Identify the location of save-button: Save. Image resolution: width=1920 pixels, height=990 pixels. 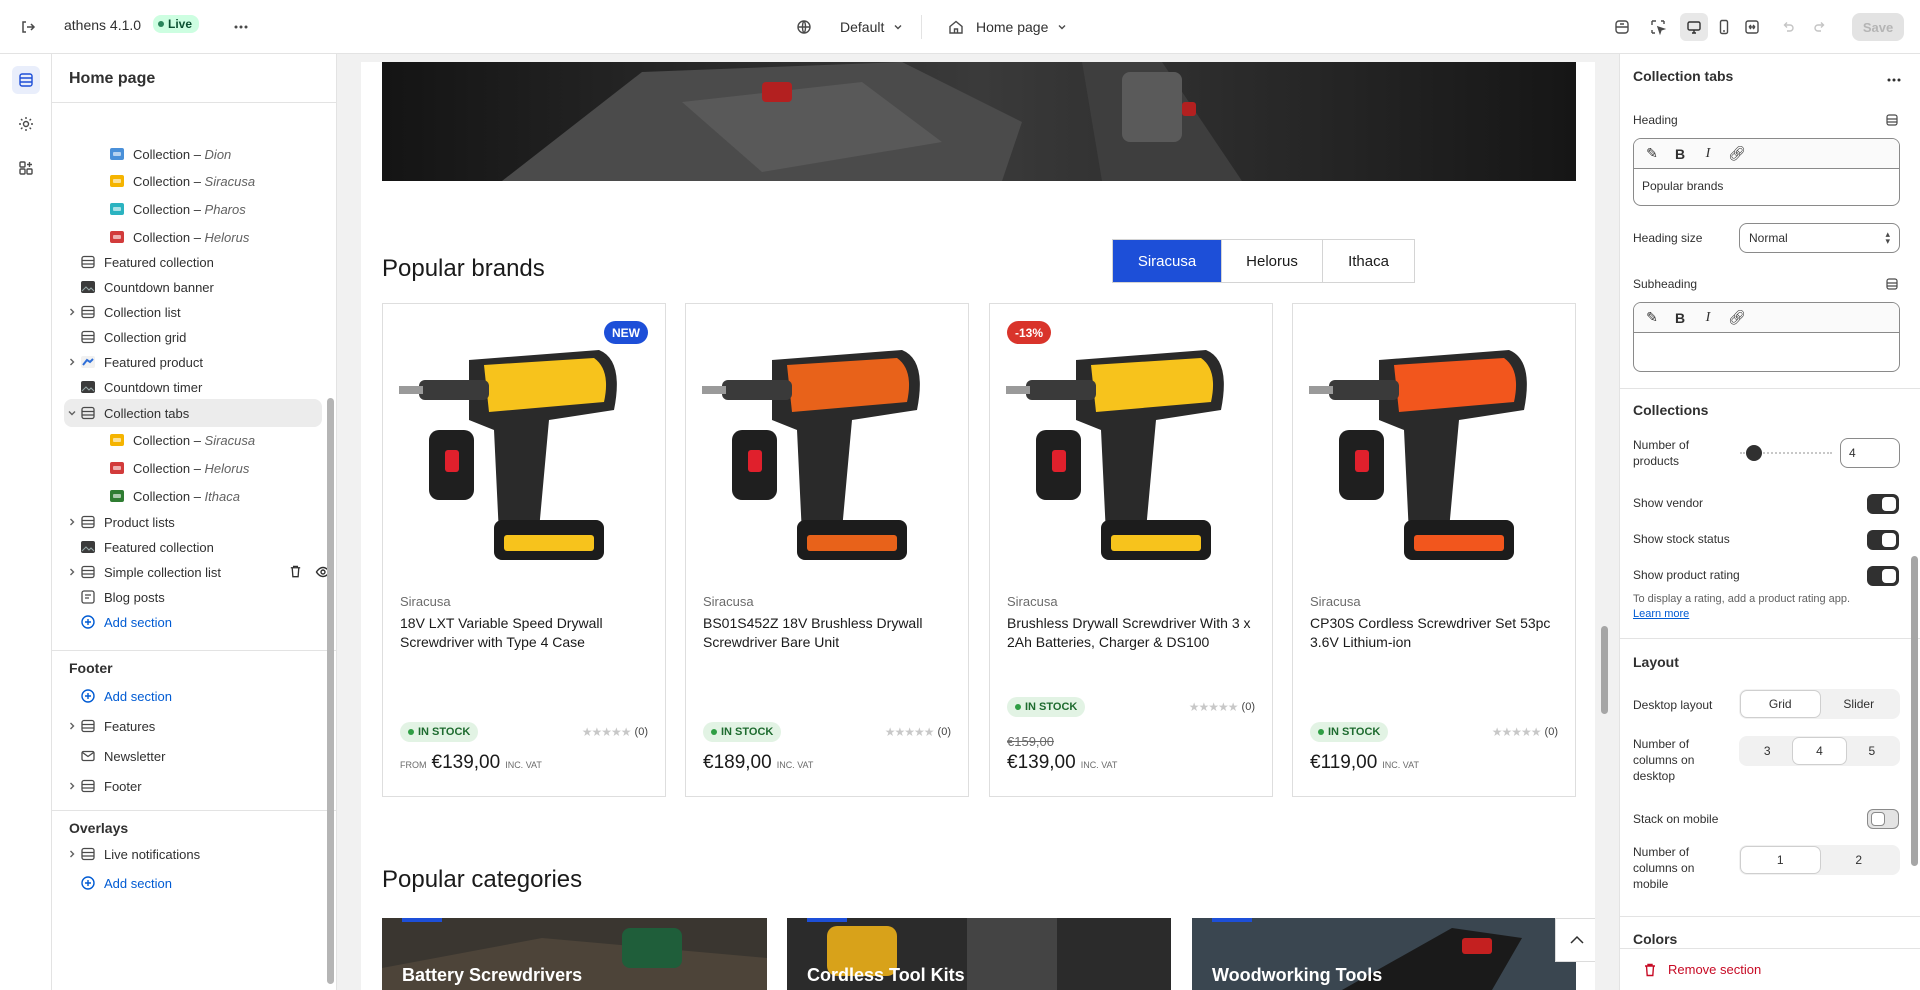
(1878, 27).